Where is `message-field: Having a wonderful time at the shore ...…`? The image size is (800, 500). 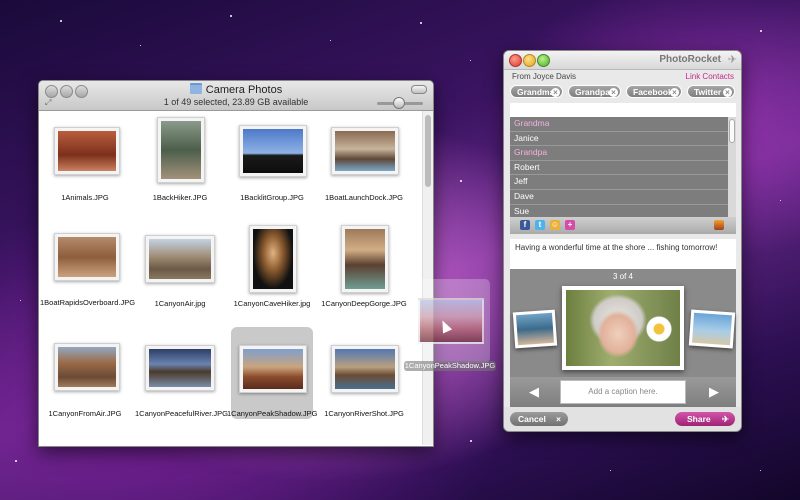
message-field: Having a wonderful time at the shore ...… is located at coordinates (623, 254).